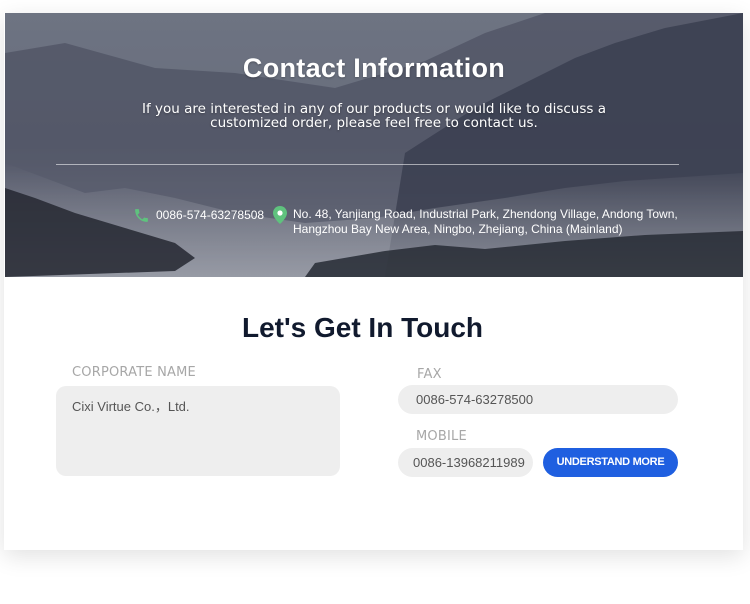 The image size is (750, 604). Describe the element at coordinates (131, 406) in the screenshot. I see `corporate-name-value: Cixi Virtue Co.，Ltd.` at that location.